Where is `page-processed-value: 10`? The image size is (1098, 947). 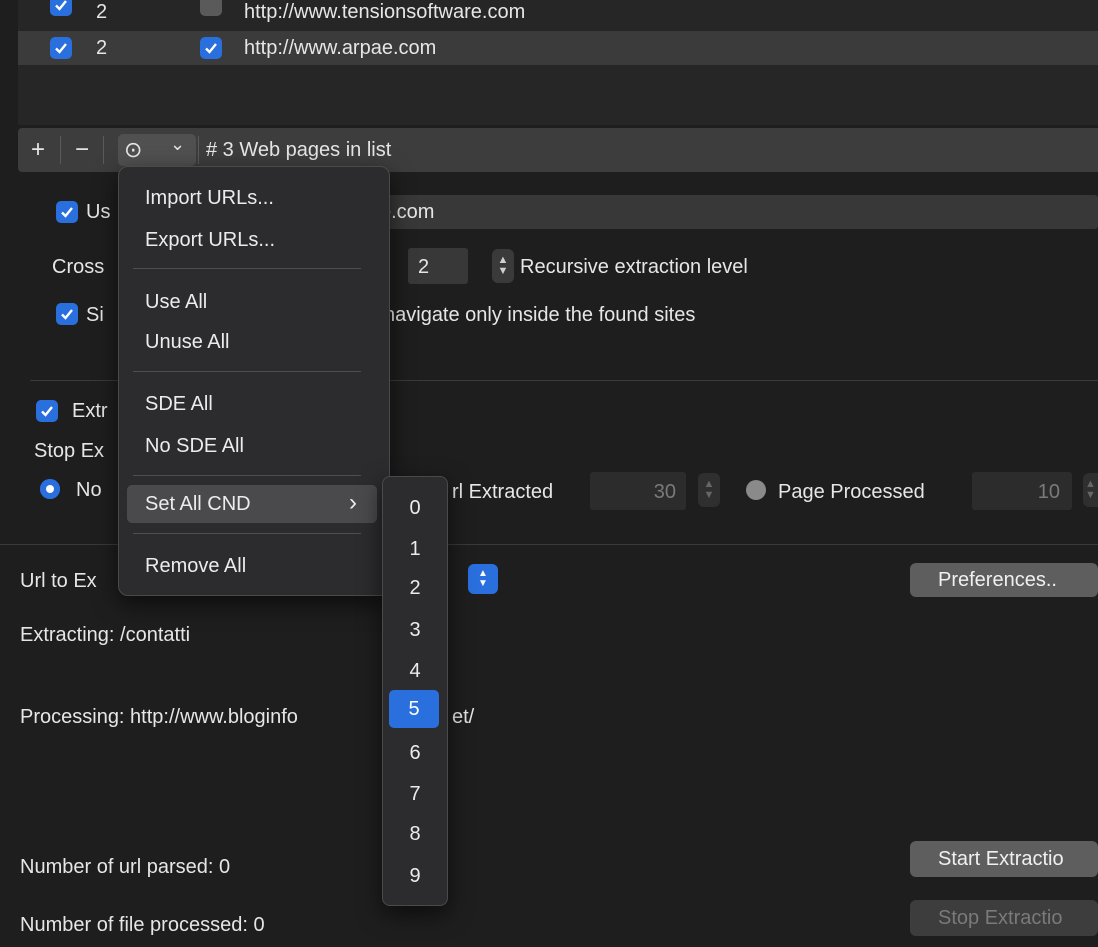
page-processed-value: 10 is located at coordinates (1048, 492).